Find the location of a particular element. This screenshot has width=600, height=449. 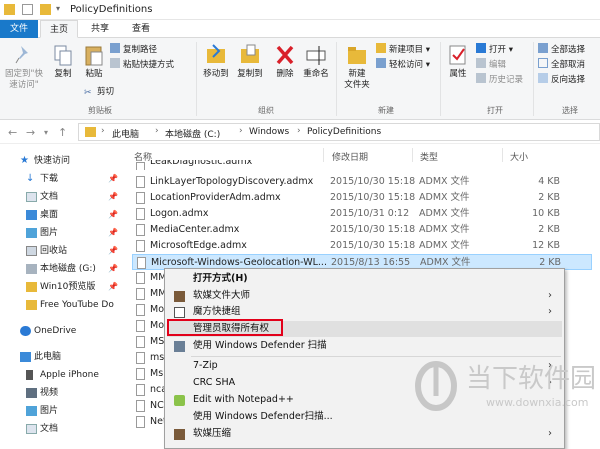

new-folder-icon is located at coordinates (45, 9).